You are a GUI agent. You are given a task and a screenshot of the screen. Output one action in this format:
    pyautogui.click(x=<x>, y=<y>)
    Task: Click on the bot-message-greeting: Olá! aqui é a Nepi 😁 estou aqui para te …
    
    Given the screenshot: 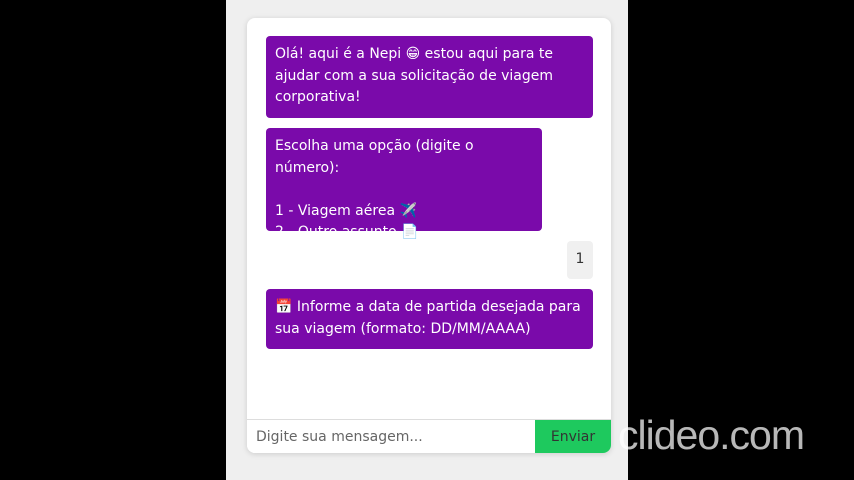 What is the action you would take?
    pyautogui.click(x=429, y=77)
    